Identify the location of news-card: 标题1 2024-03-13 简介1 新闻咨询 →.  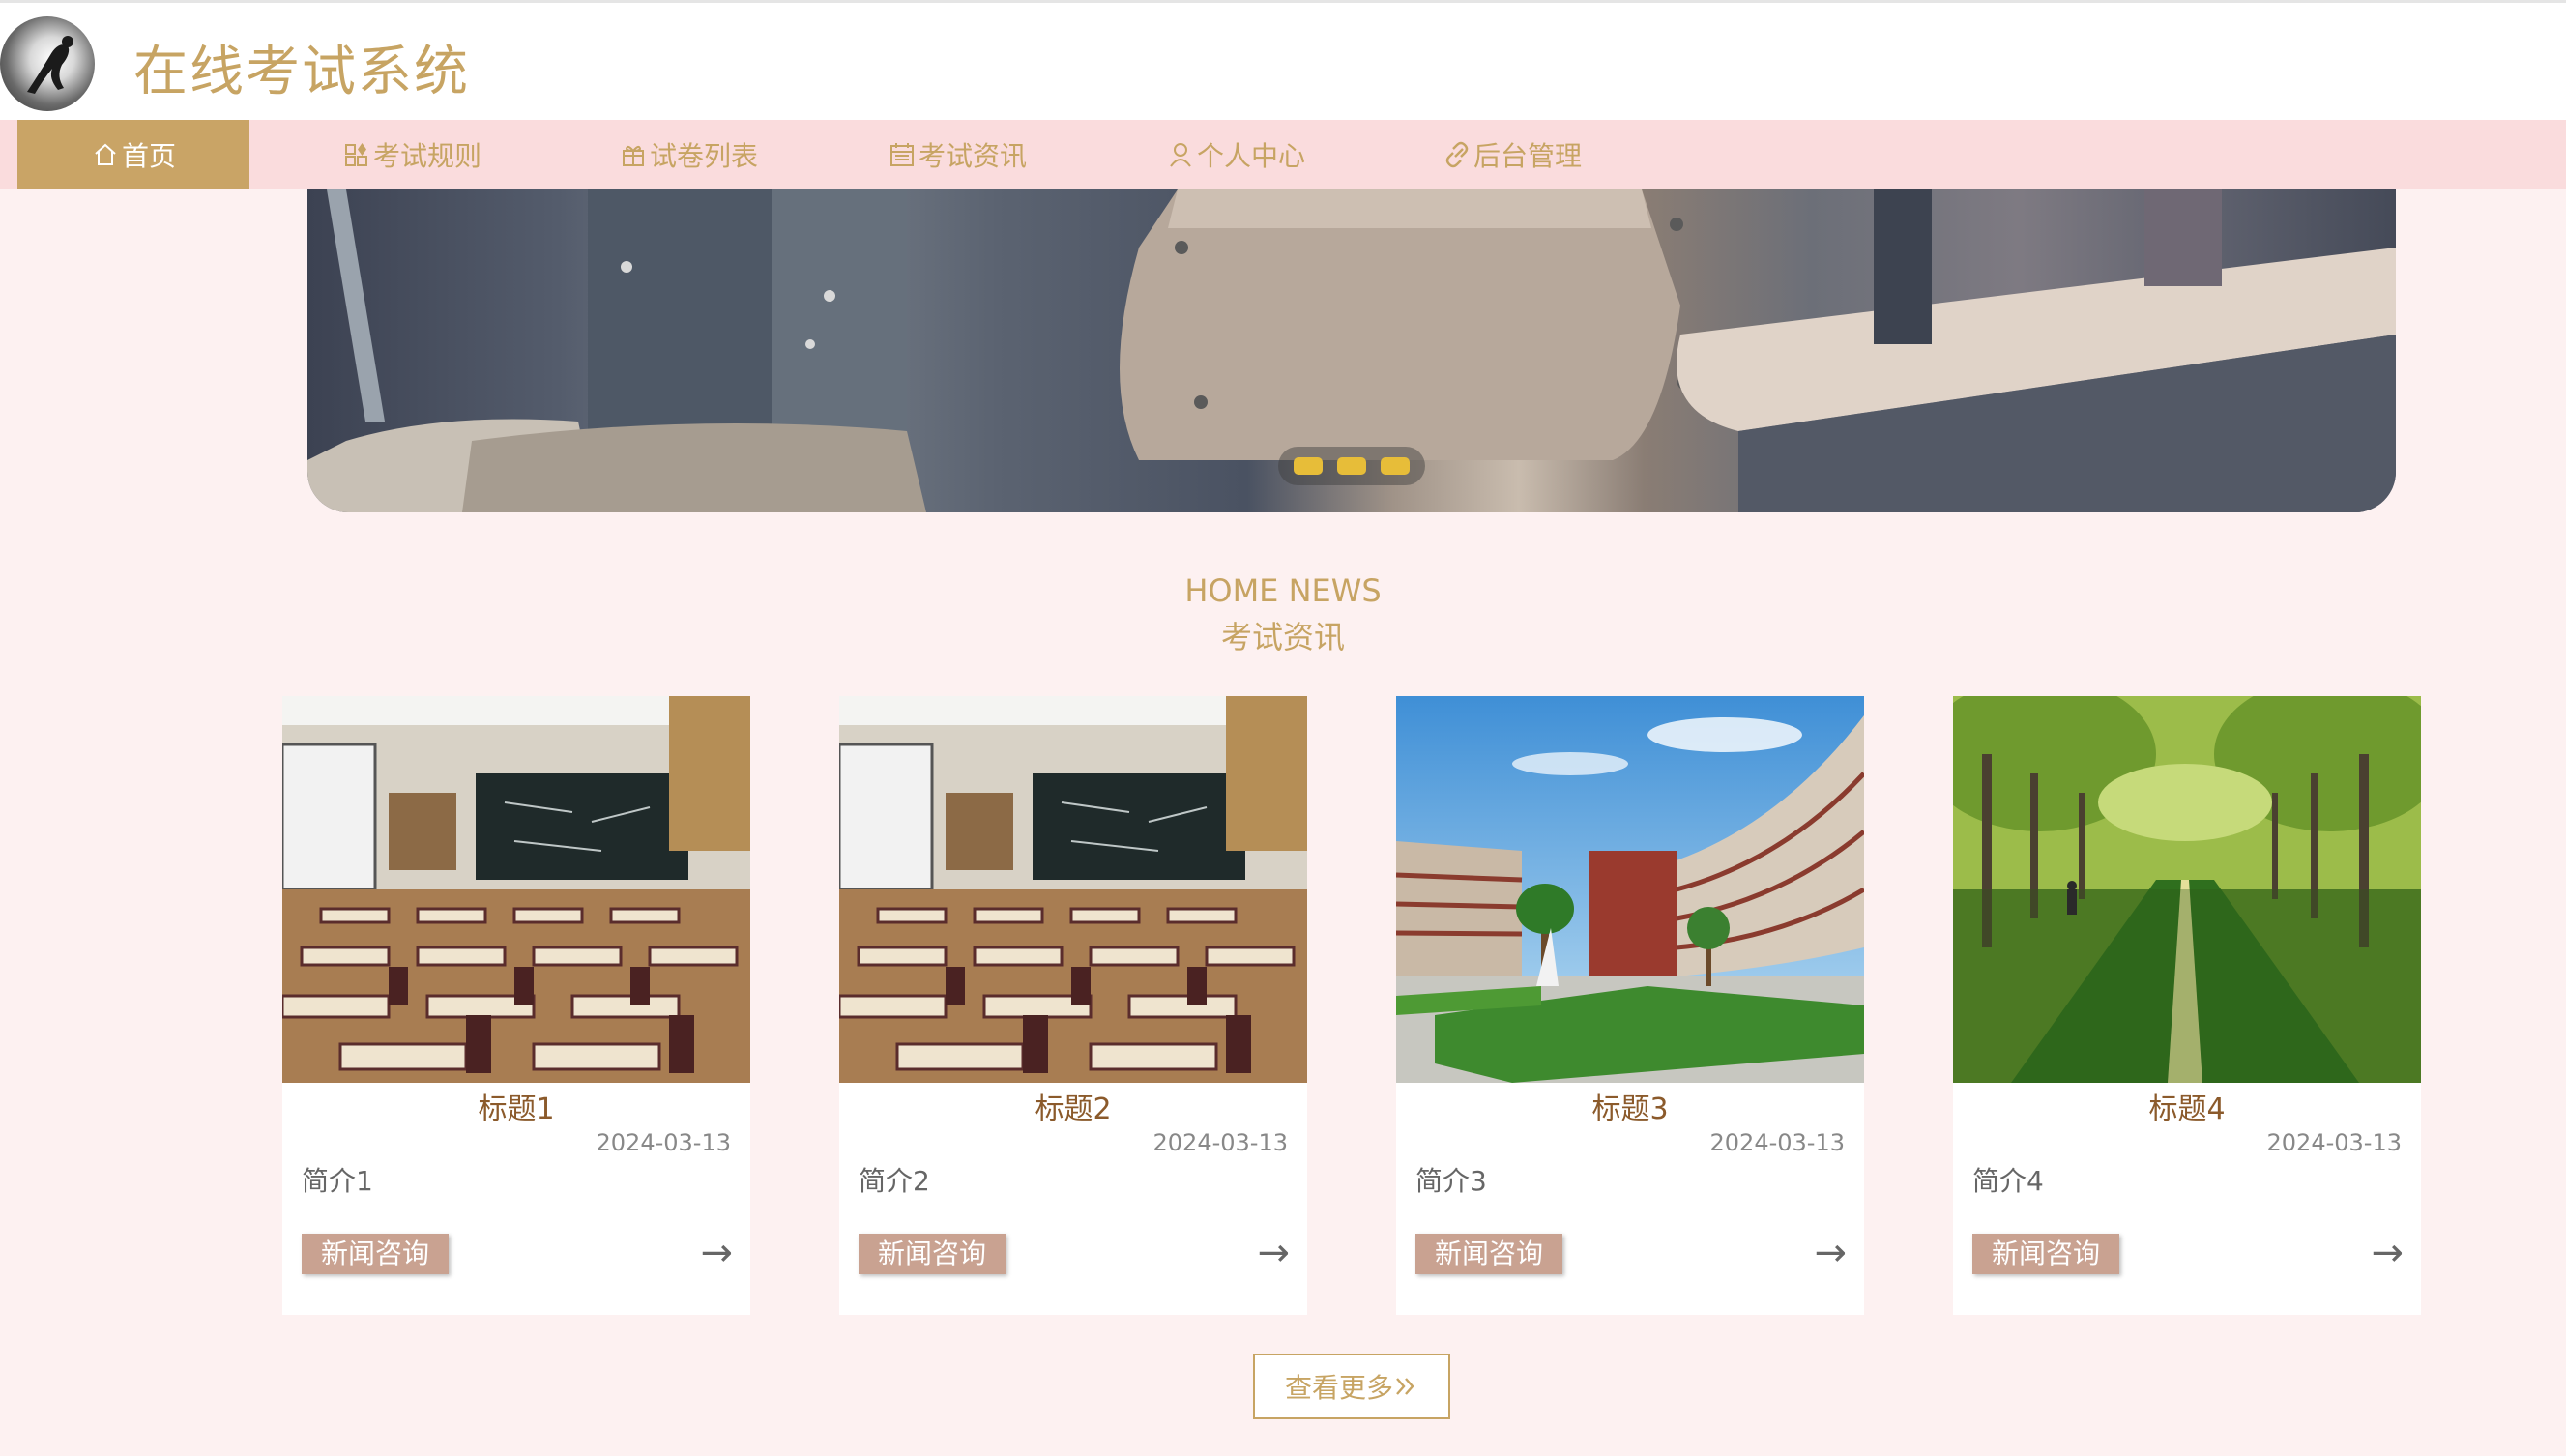
(516, 1005).